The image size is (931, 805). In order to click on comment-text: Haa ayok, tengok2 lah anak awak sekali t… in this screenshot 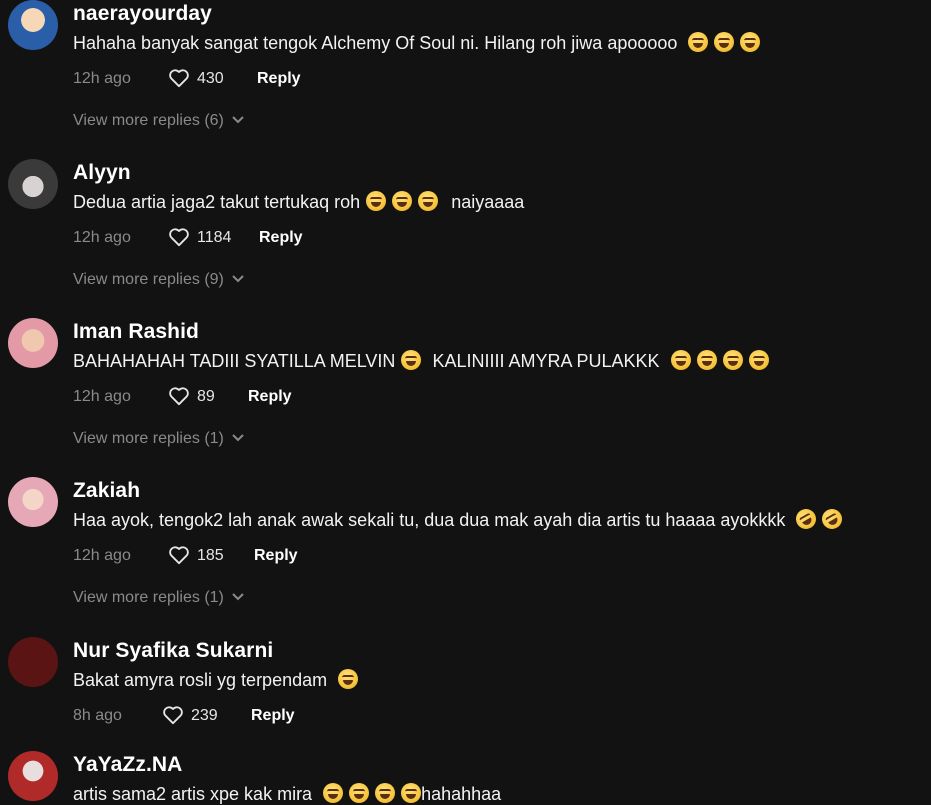, I will do `click(460, 519)`.